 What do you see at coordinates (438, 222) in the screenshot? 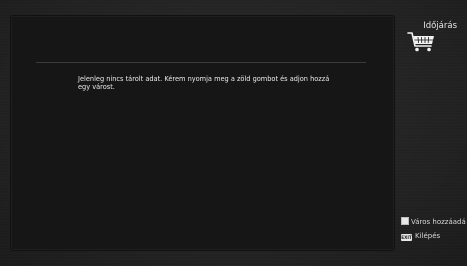
I see `add-city-label: Város hozzáadá` at bounding box center [438, 222].